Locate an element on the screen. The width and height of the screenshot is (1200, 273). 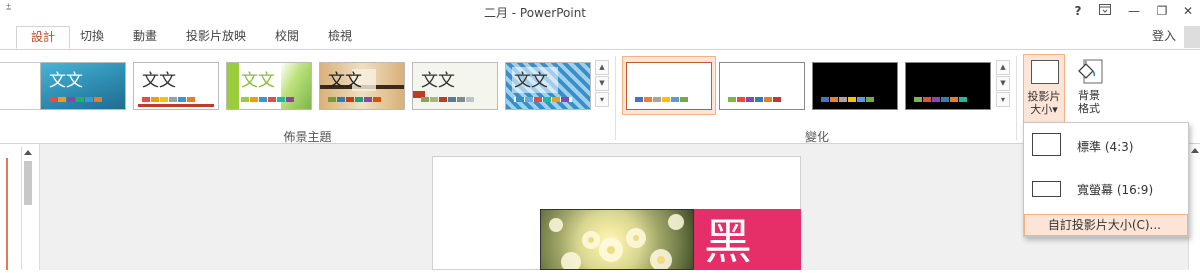
minimize-button: — is located at coordinates (1134, 11).